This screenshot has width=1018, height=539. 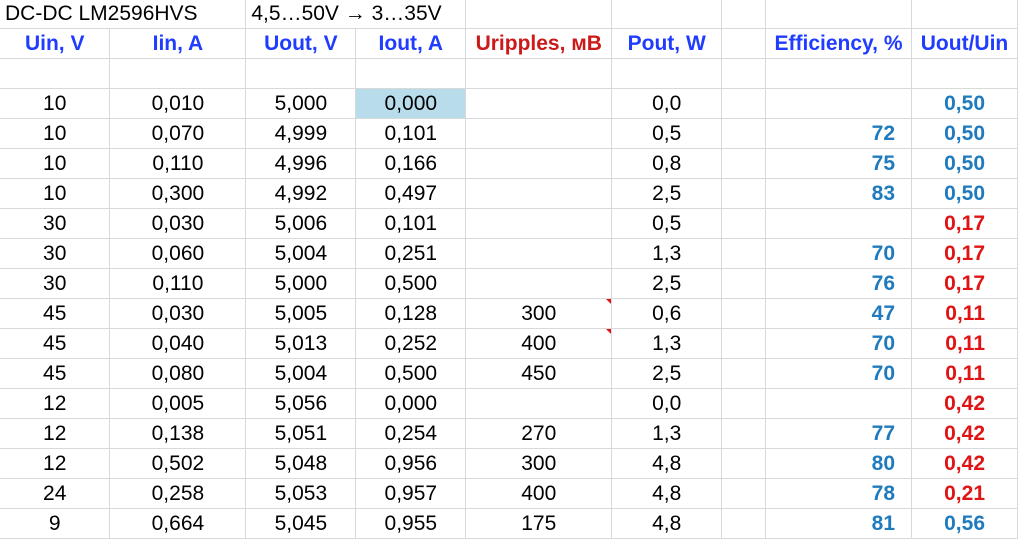 I want to click on cell-efficiency: 76, so click(x=839, y=283).